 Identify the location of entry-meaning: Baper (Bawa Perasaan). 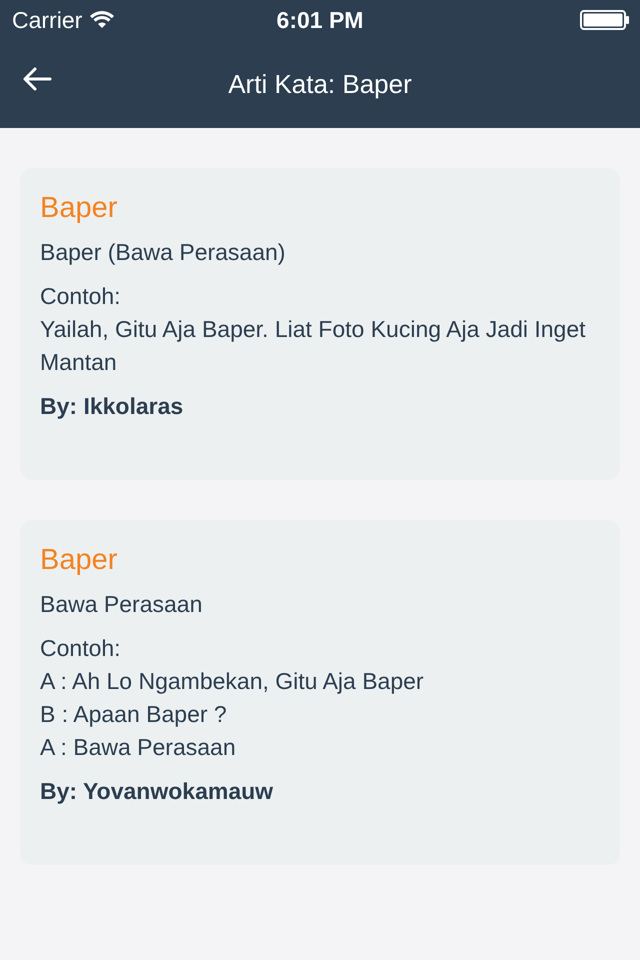
(163, 252).